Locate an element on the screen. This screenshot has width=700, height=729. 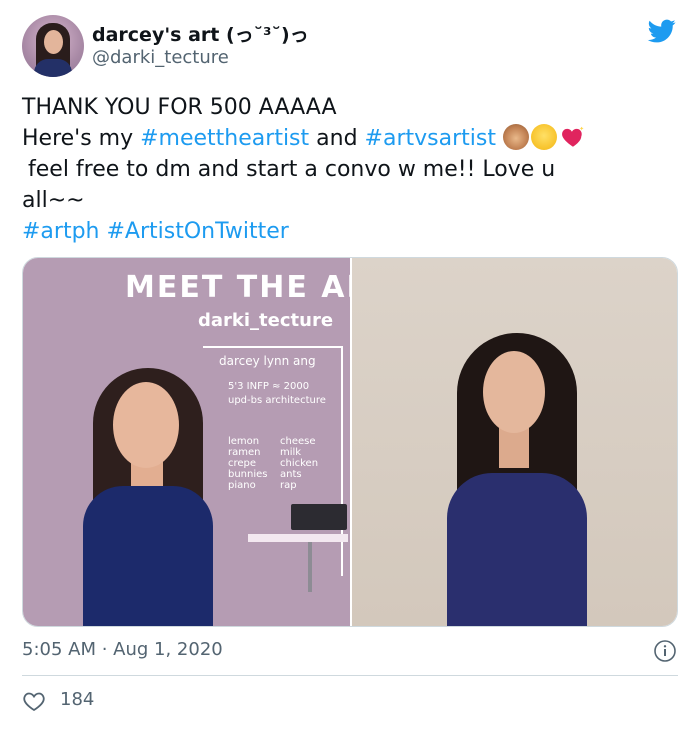
meet-the-artist-title: MEET THE AR is located at coordinates (237, 287).